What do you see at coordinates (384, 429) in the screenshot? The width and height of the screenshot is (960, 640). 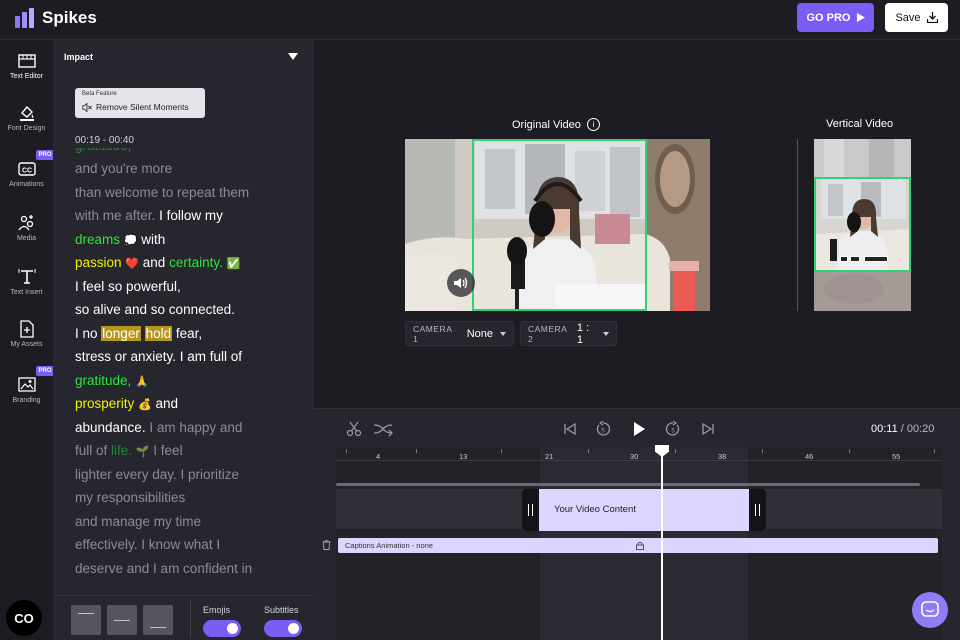 I see `transition-icon` at bounding box center [384, 429].